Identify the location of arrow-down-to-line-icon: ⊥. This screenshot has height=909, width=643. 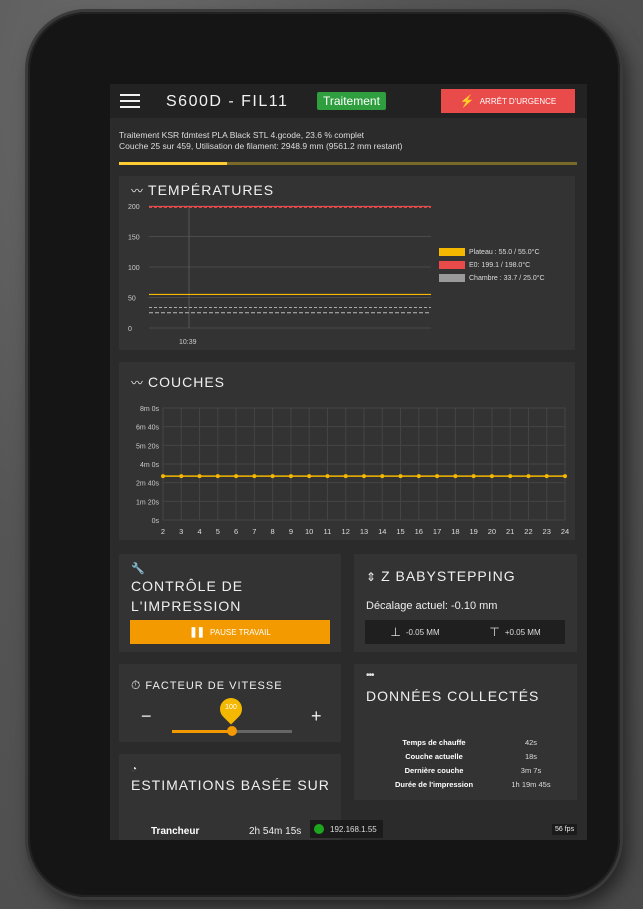
(395, 632).